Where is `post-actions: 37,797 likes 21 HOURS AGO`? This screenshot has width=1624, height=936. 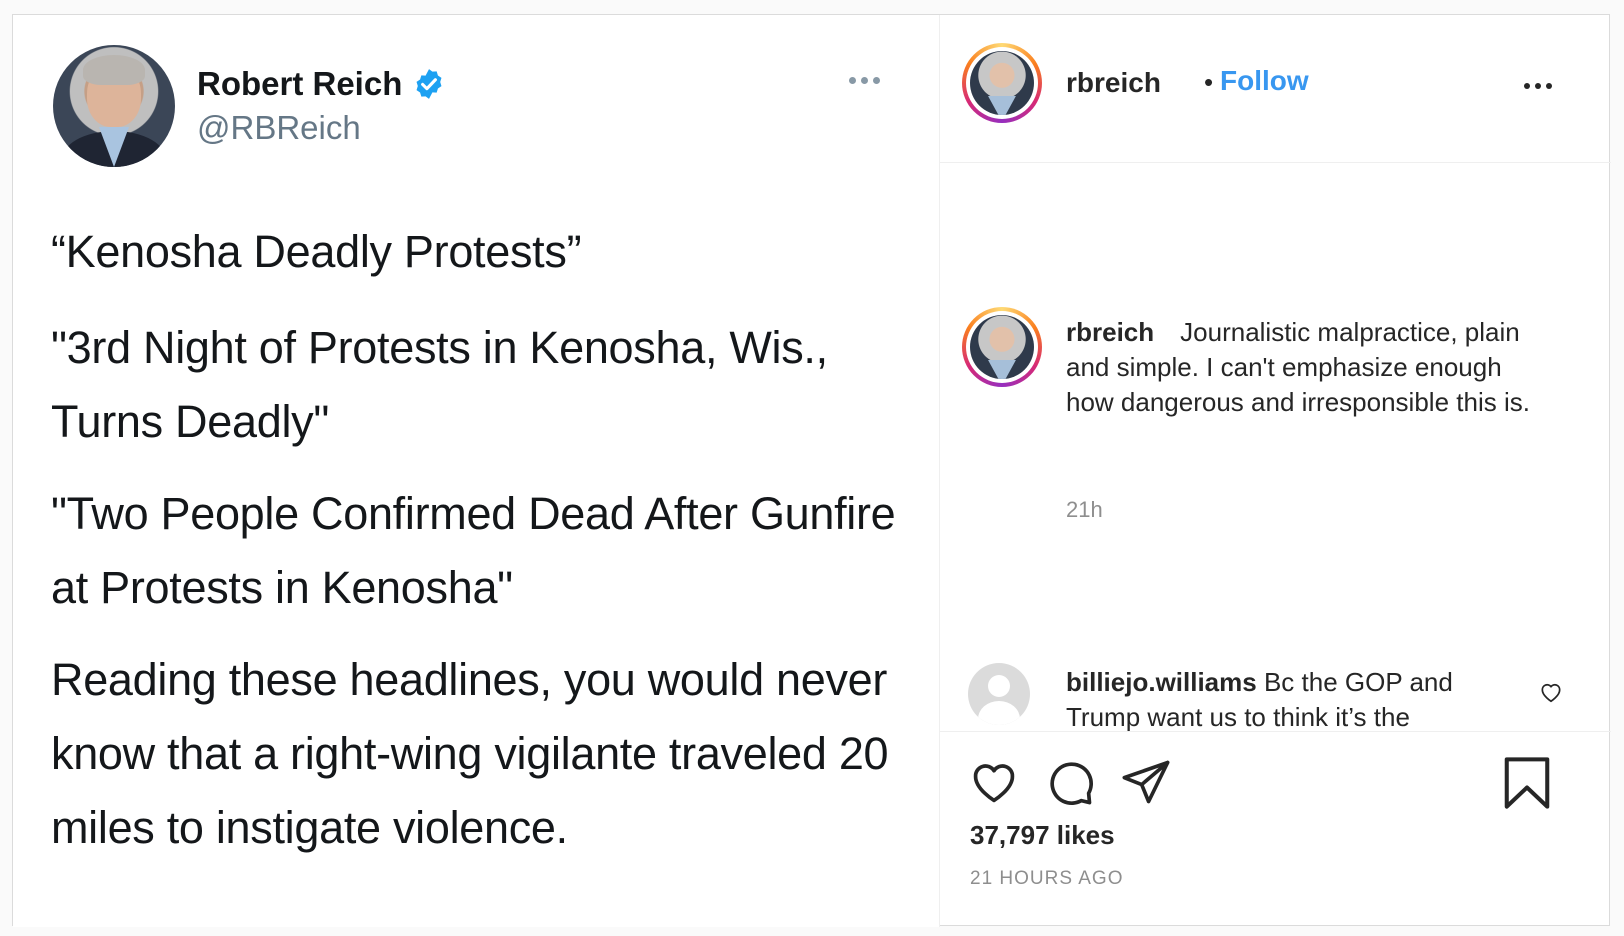
post-actions: 37,797 likes 21 HOURS AGO is located at coordinates (1275, 829).